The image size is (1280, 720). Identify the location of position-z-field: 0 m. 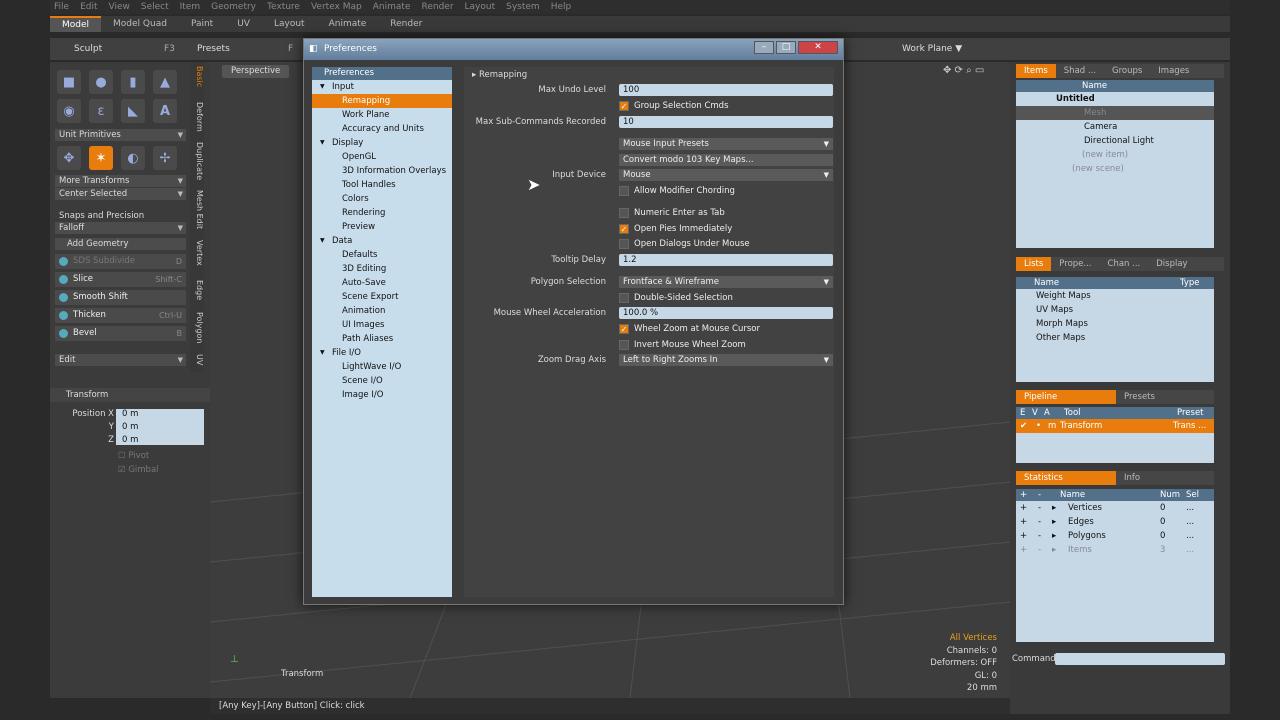
(130, 440).